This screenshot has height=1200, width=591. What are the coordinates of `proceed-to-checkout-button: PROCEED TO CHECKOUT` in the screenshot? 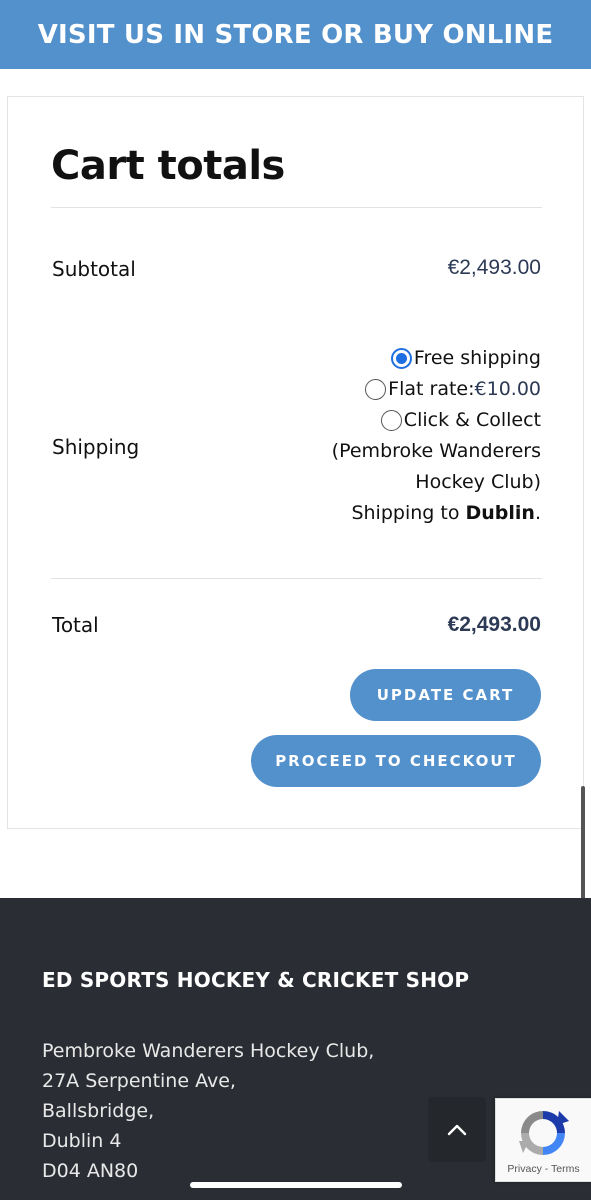 It's located at (396, 761).